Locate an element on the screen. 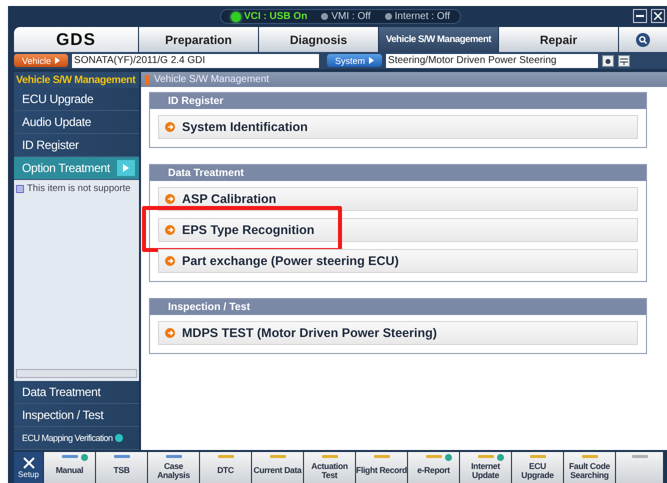  system-button: System is located at coordinates (354, 60).